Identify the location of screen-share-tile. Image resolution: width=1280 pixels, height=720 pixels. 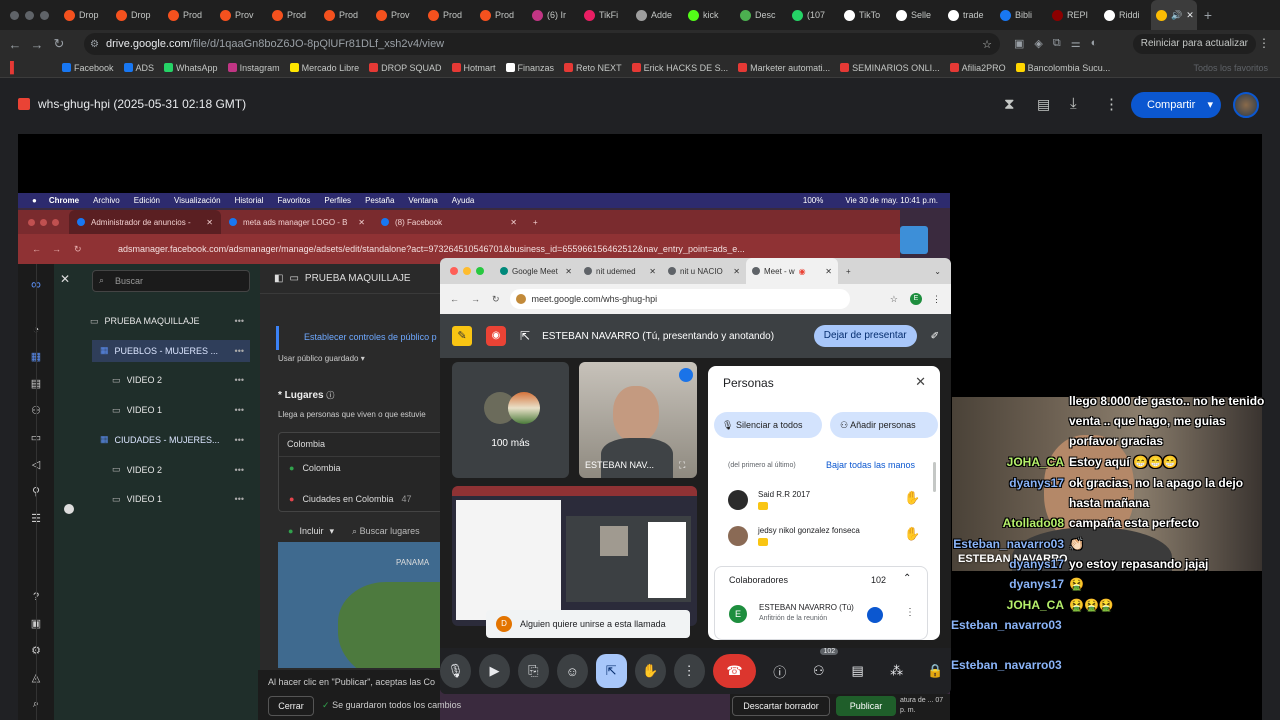
(574, 556).